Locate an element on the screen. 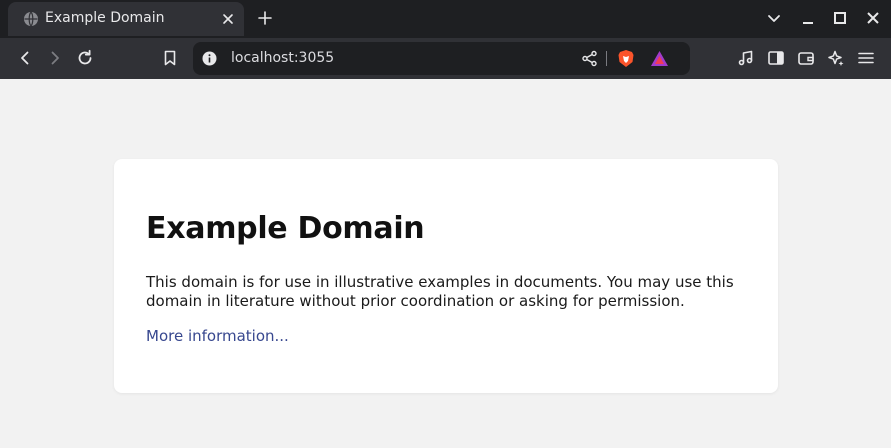 This screenshot has width=891, height=448. forward-icon is located at coordinates (55, 58).